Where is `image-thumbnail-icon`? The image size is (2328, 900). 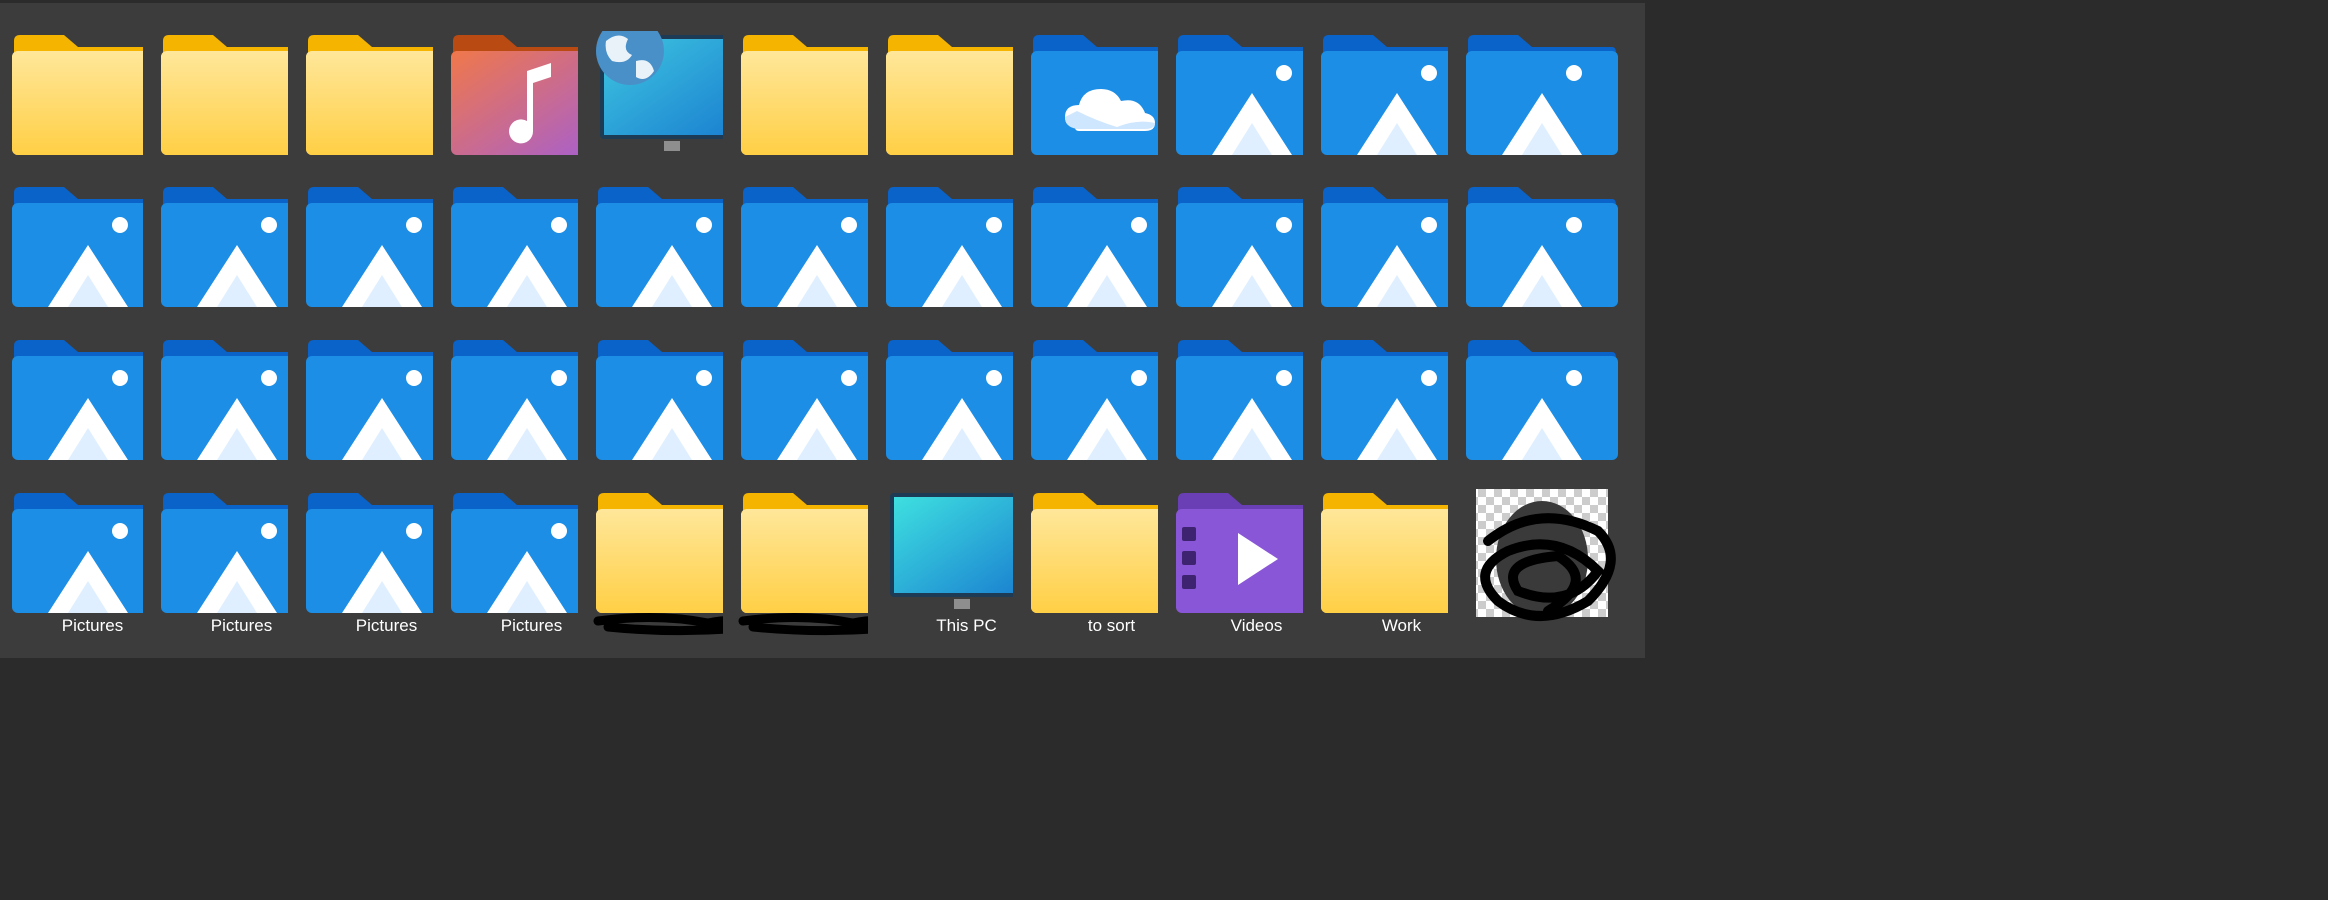
image-thumbnail-icon is located at coordinates (1542, 561).